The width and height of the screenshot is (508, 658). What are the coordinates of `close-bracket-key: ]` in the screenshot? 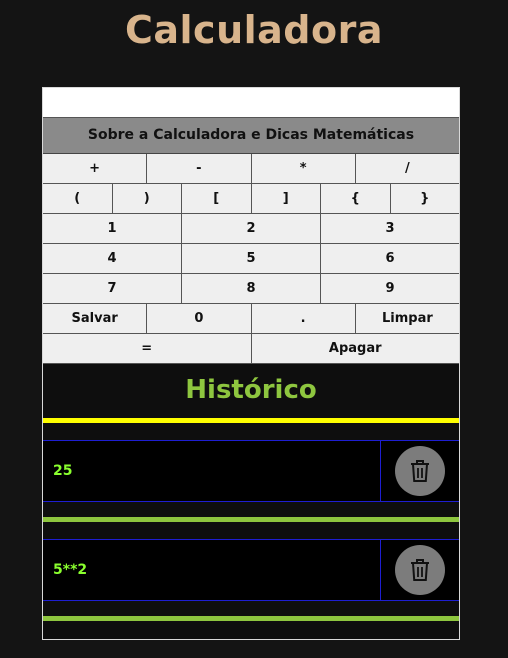 It's located at (286, 199).